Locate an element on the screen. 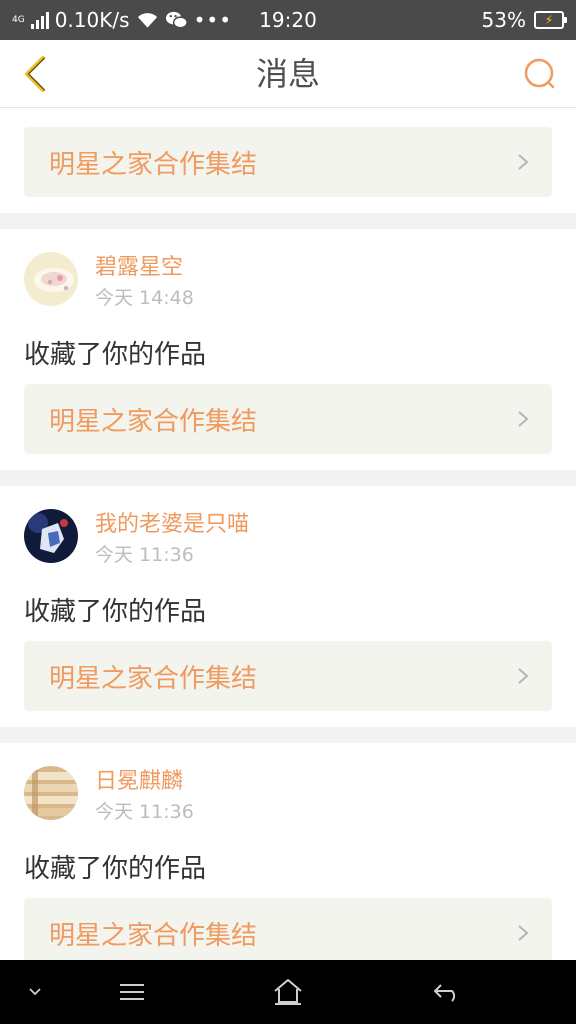 This screenshot has height=1024, width=576. chevron-down-icon is located at coordinates (35, 992).